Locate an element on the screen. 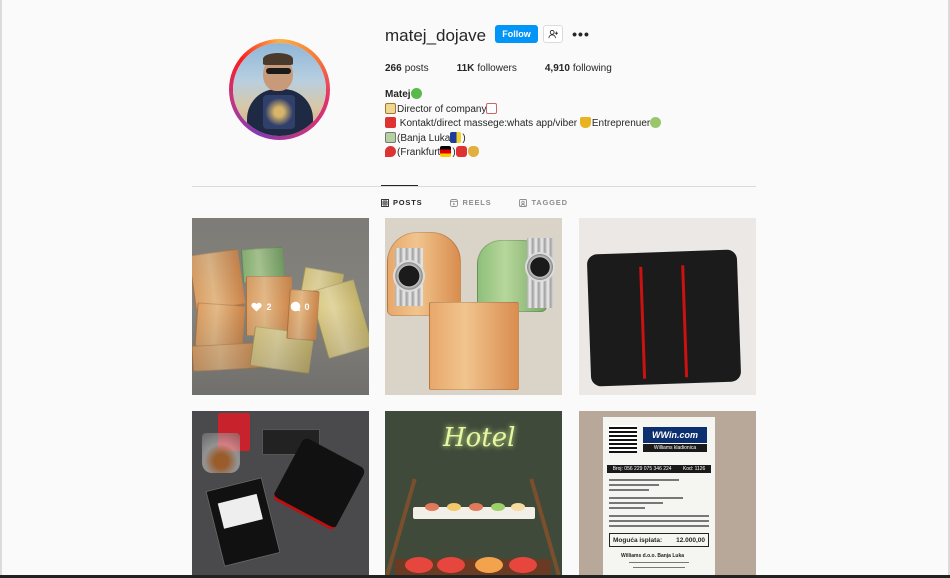 The width and height of the screenshot is (950, 578). bio-line-3: (Banja Luka) is located at coordinates (523, 139).